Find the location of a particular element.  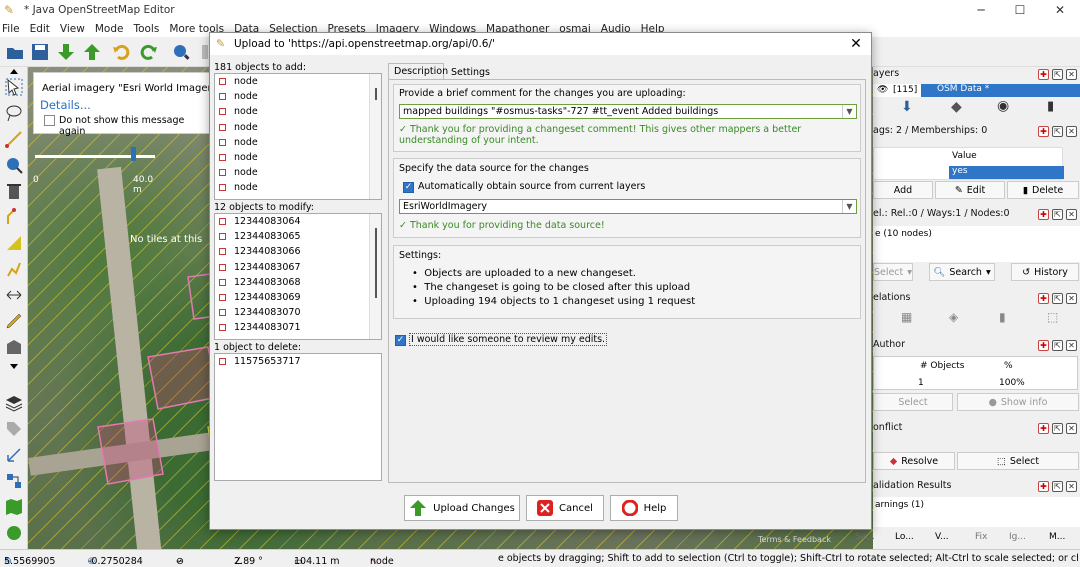

lasso-tool-icon is located at coordinates (14, 113).